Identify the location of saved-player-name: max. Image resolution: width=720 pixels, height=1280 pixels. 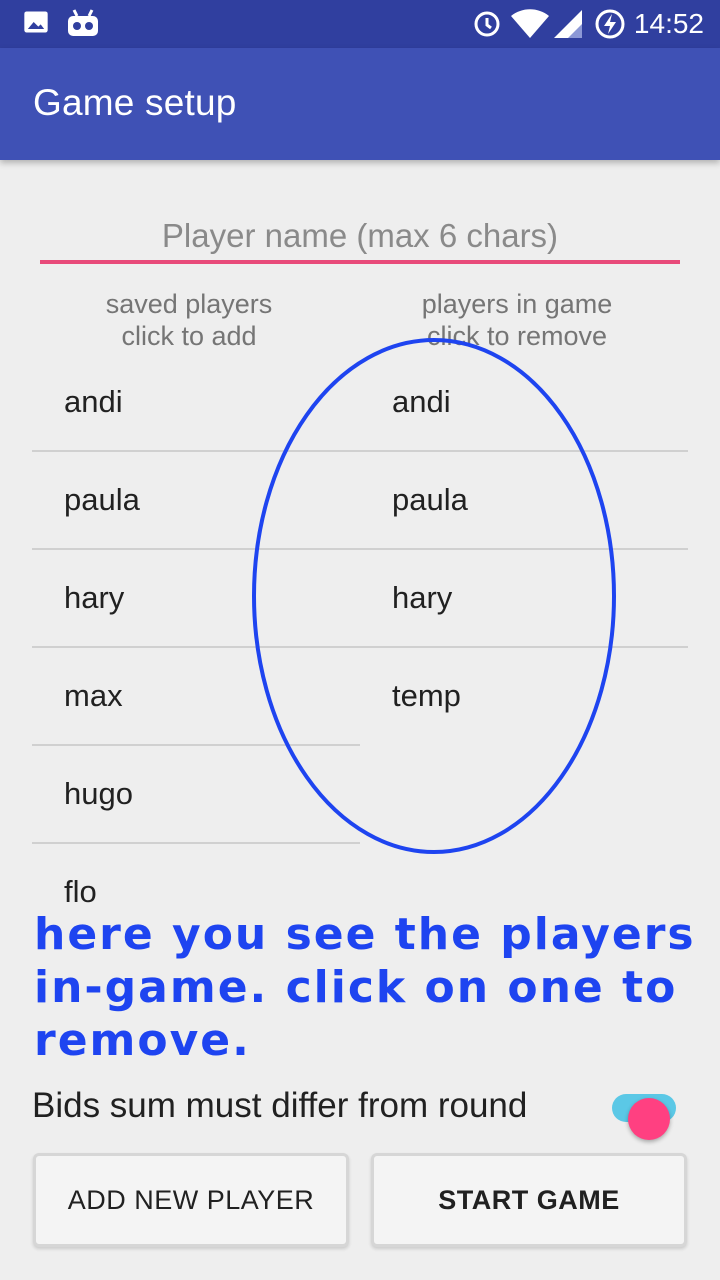
(93, 695).